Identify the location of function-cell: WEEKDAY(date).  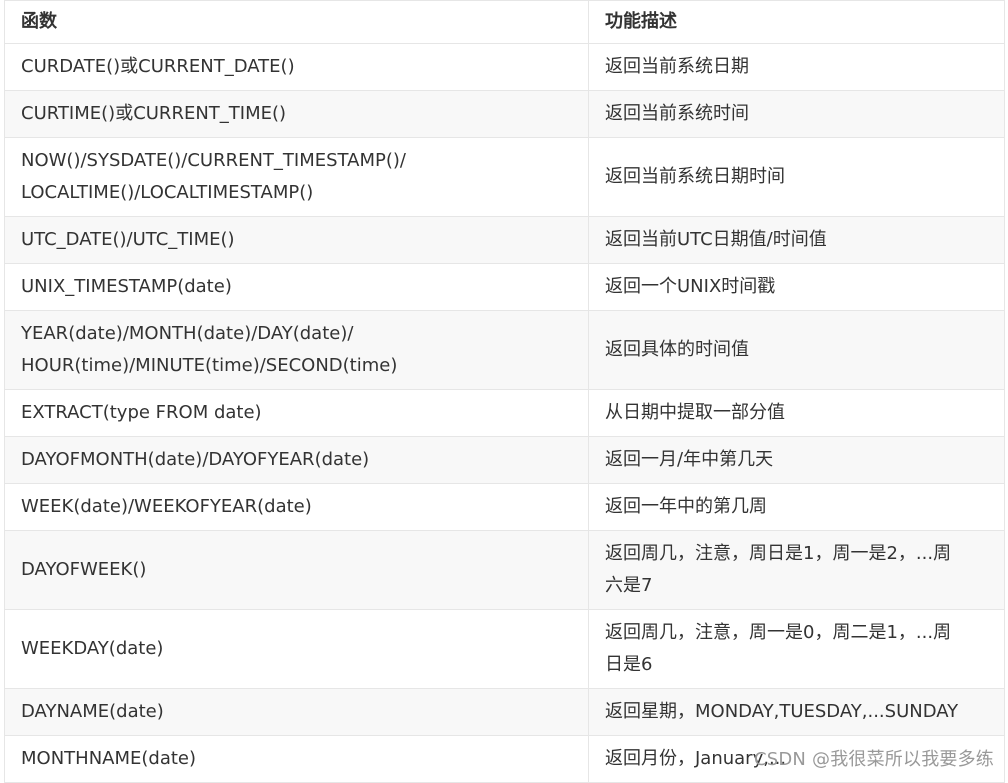
(297, 649).